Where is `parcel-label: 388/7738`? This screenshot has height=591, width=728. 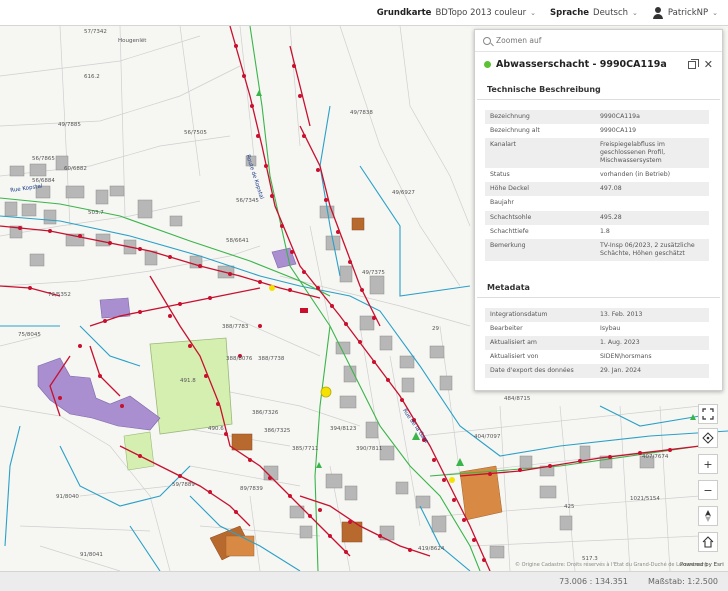 parcel-label: 388/7738 is located at coordinates (271, 359).